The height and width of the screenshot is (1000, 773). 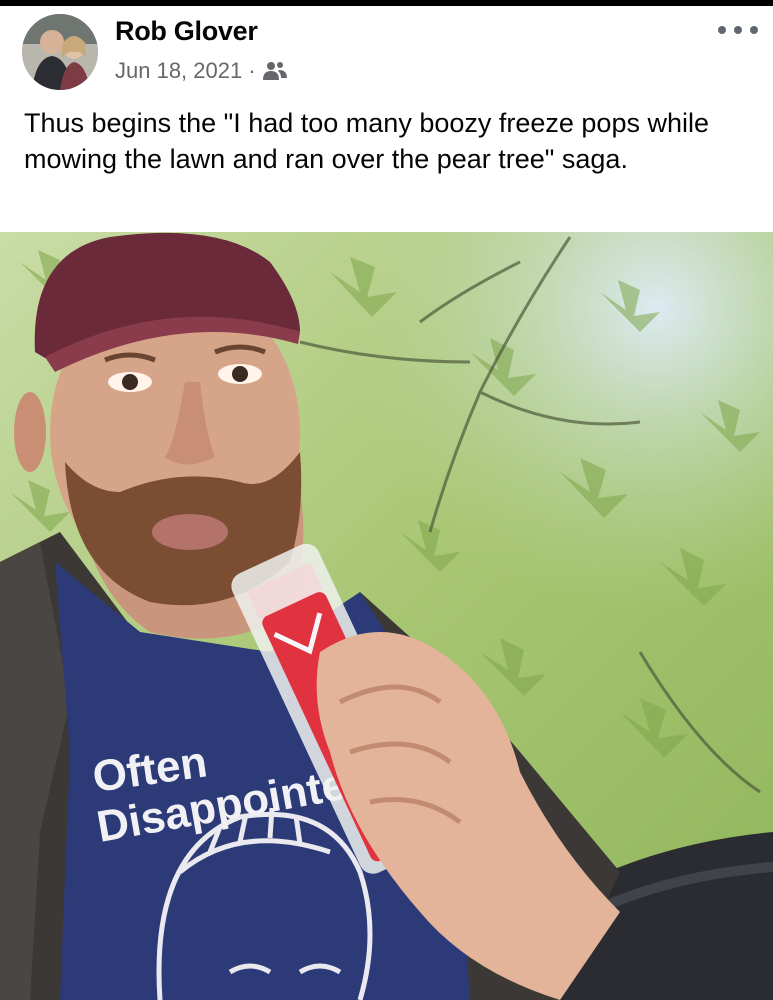 I want to click on post-meta: Jun 18, 2021 ·, so click(x=201, y=71).